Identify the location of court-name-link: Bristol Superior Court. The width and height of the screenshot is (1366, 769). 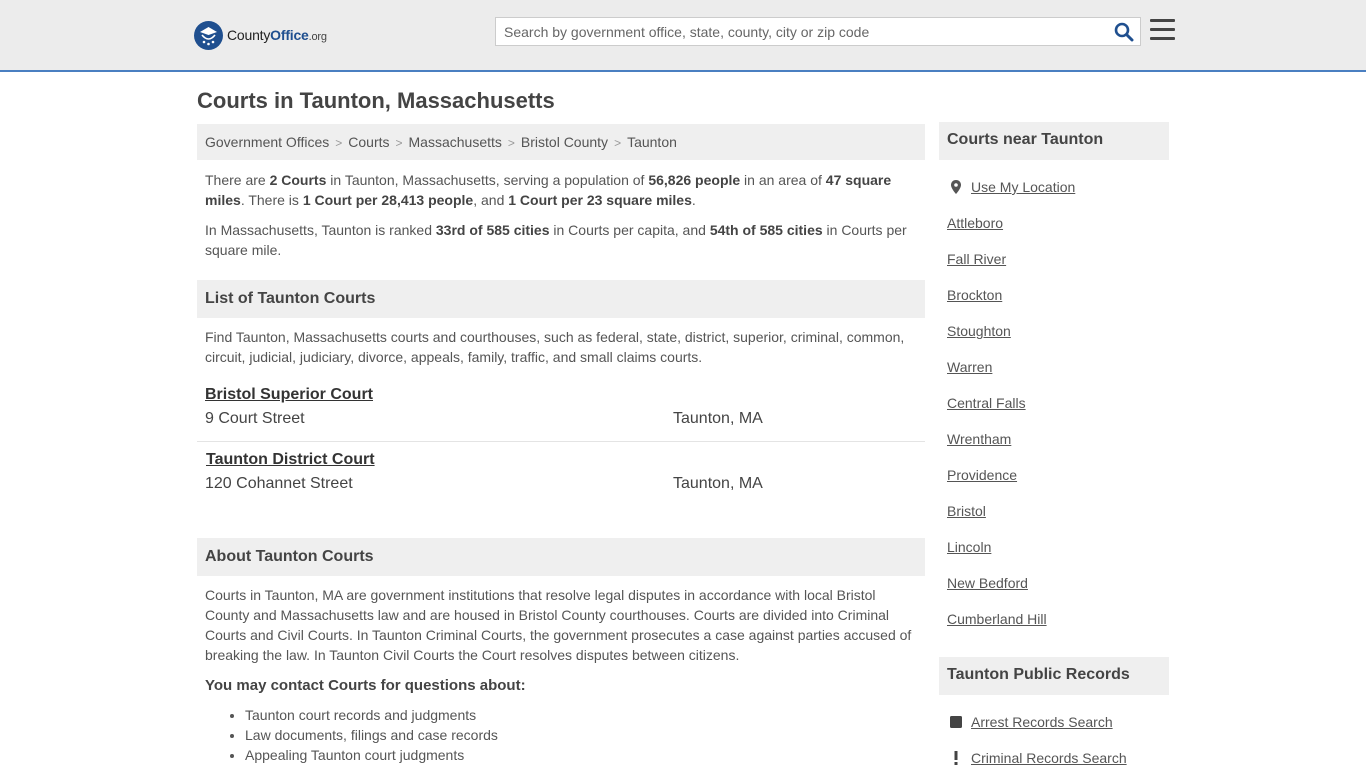
(289, 395).